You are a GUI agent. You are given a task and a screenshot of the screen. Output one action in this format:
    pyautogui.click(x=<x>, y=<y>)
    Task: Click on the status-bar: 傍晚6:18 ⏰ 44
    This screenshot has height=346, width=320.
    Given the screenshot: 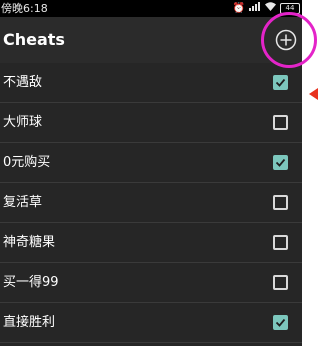 What is the action you would take?
    pyautogui.click(x=151, y=8)
    